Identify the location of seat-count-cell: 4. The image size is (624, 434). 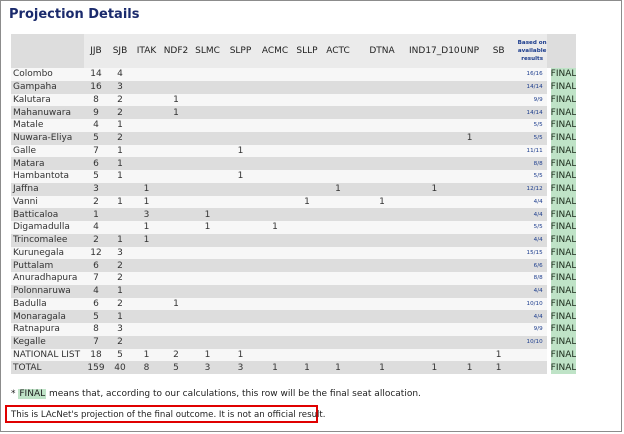
(120, 74).